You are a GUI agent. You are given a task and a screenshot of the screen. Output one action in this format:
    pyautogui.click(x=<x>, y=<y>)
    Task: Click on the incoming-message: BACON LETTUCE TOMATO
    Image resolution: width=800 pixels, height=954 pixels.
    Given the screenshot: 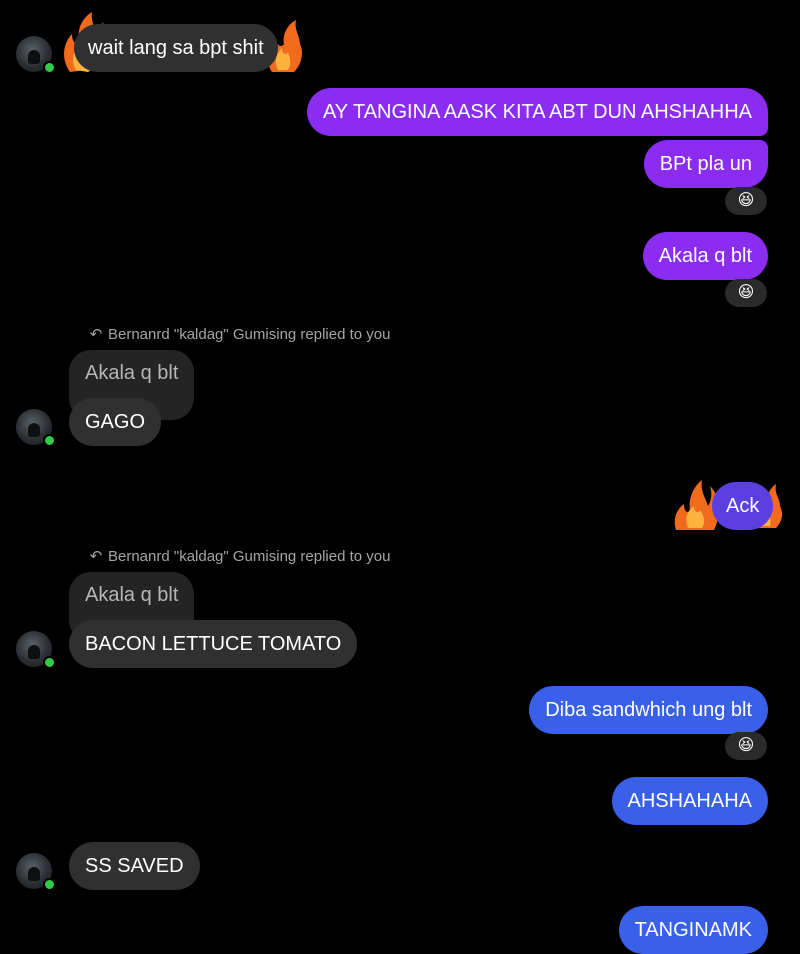 What is the action you would take?
    pyautogui.click(x=213, y=644)
    